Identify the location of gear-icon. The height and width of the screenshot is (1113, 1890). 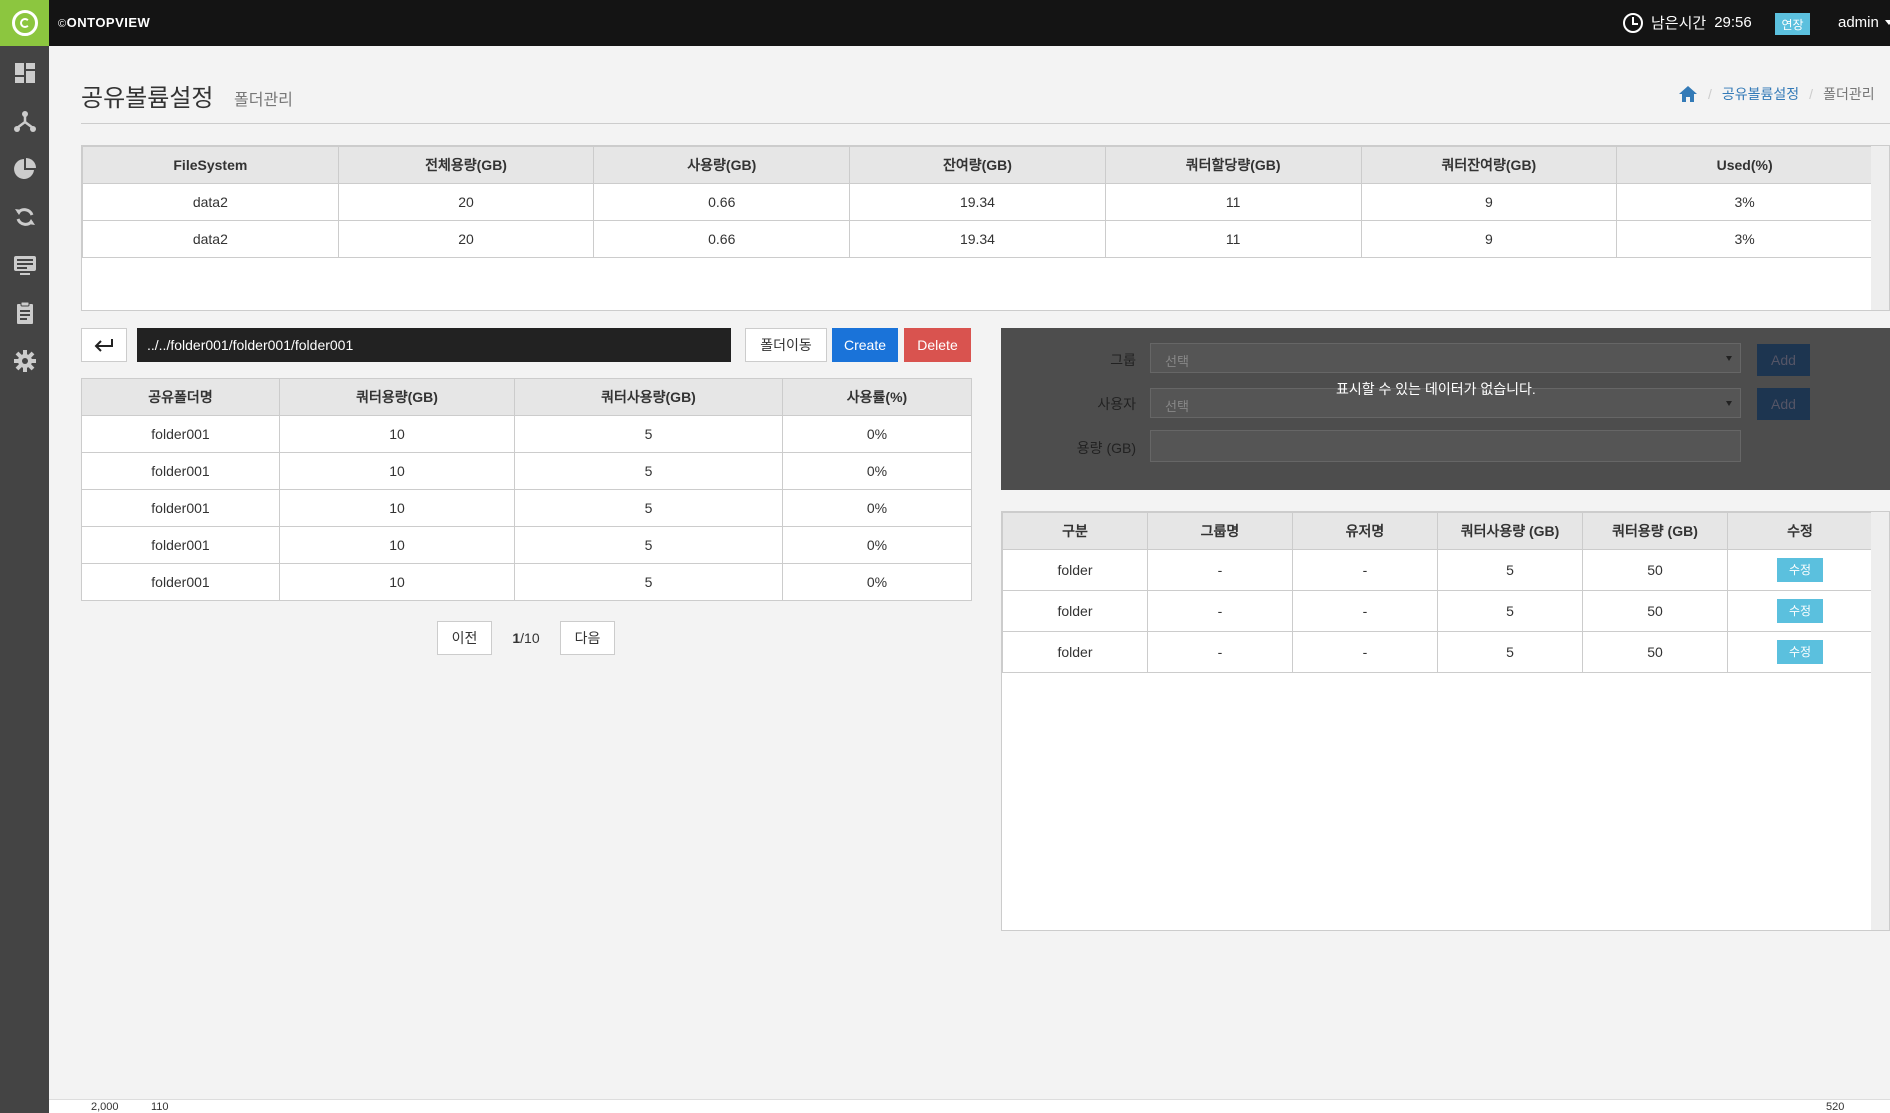
(25, 361).